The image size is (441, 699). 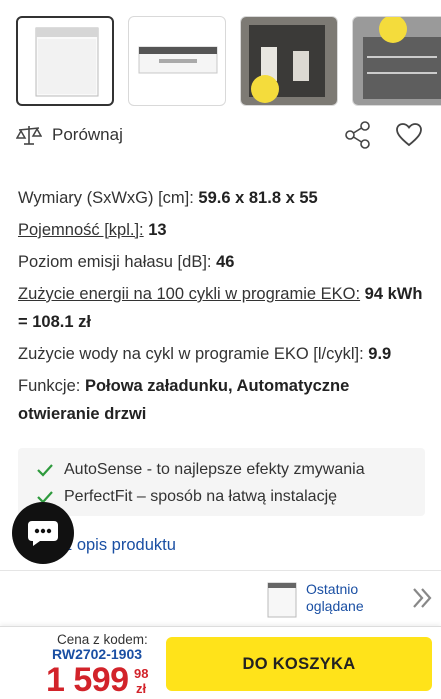 What do you see at coordinates (258, 198) in the screenshot?
I see `spec-value: 59.6 x 81.8 x 55` at bounding box center [258, 198].